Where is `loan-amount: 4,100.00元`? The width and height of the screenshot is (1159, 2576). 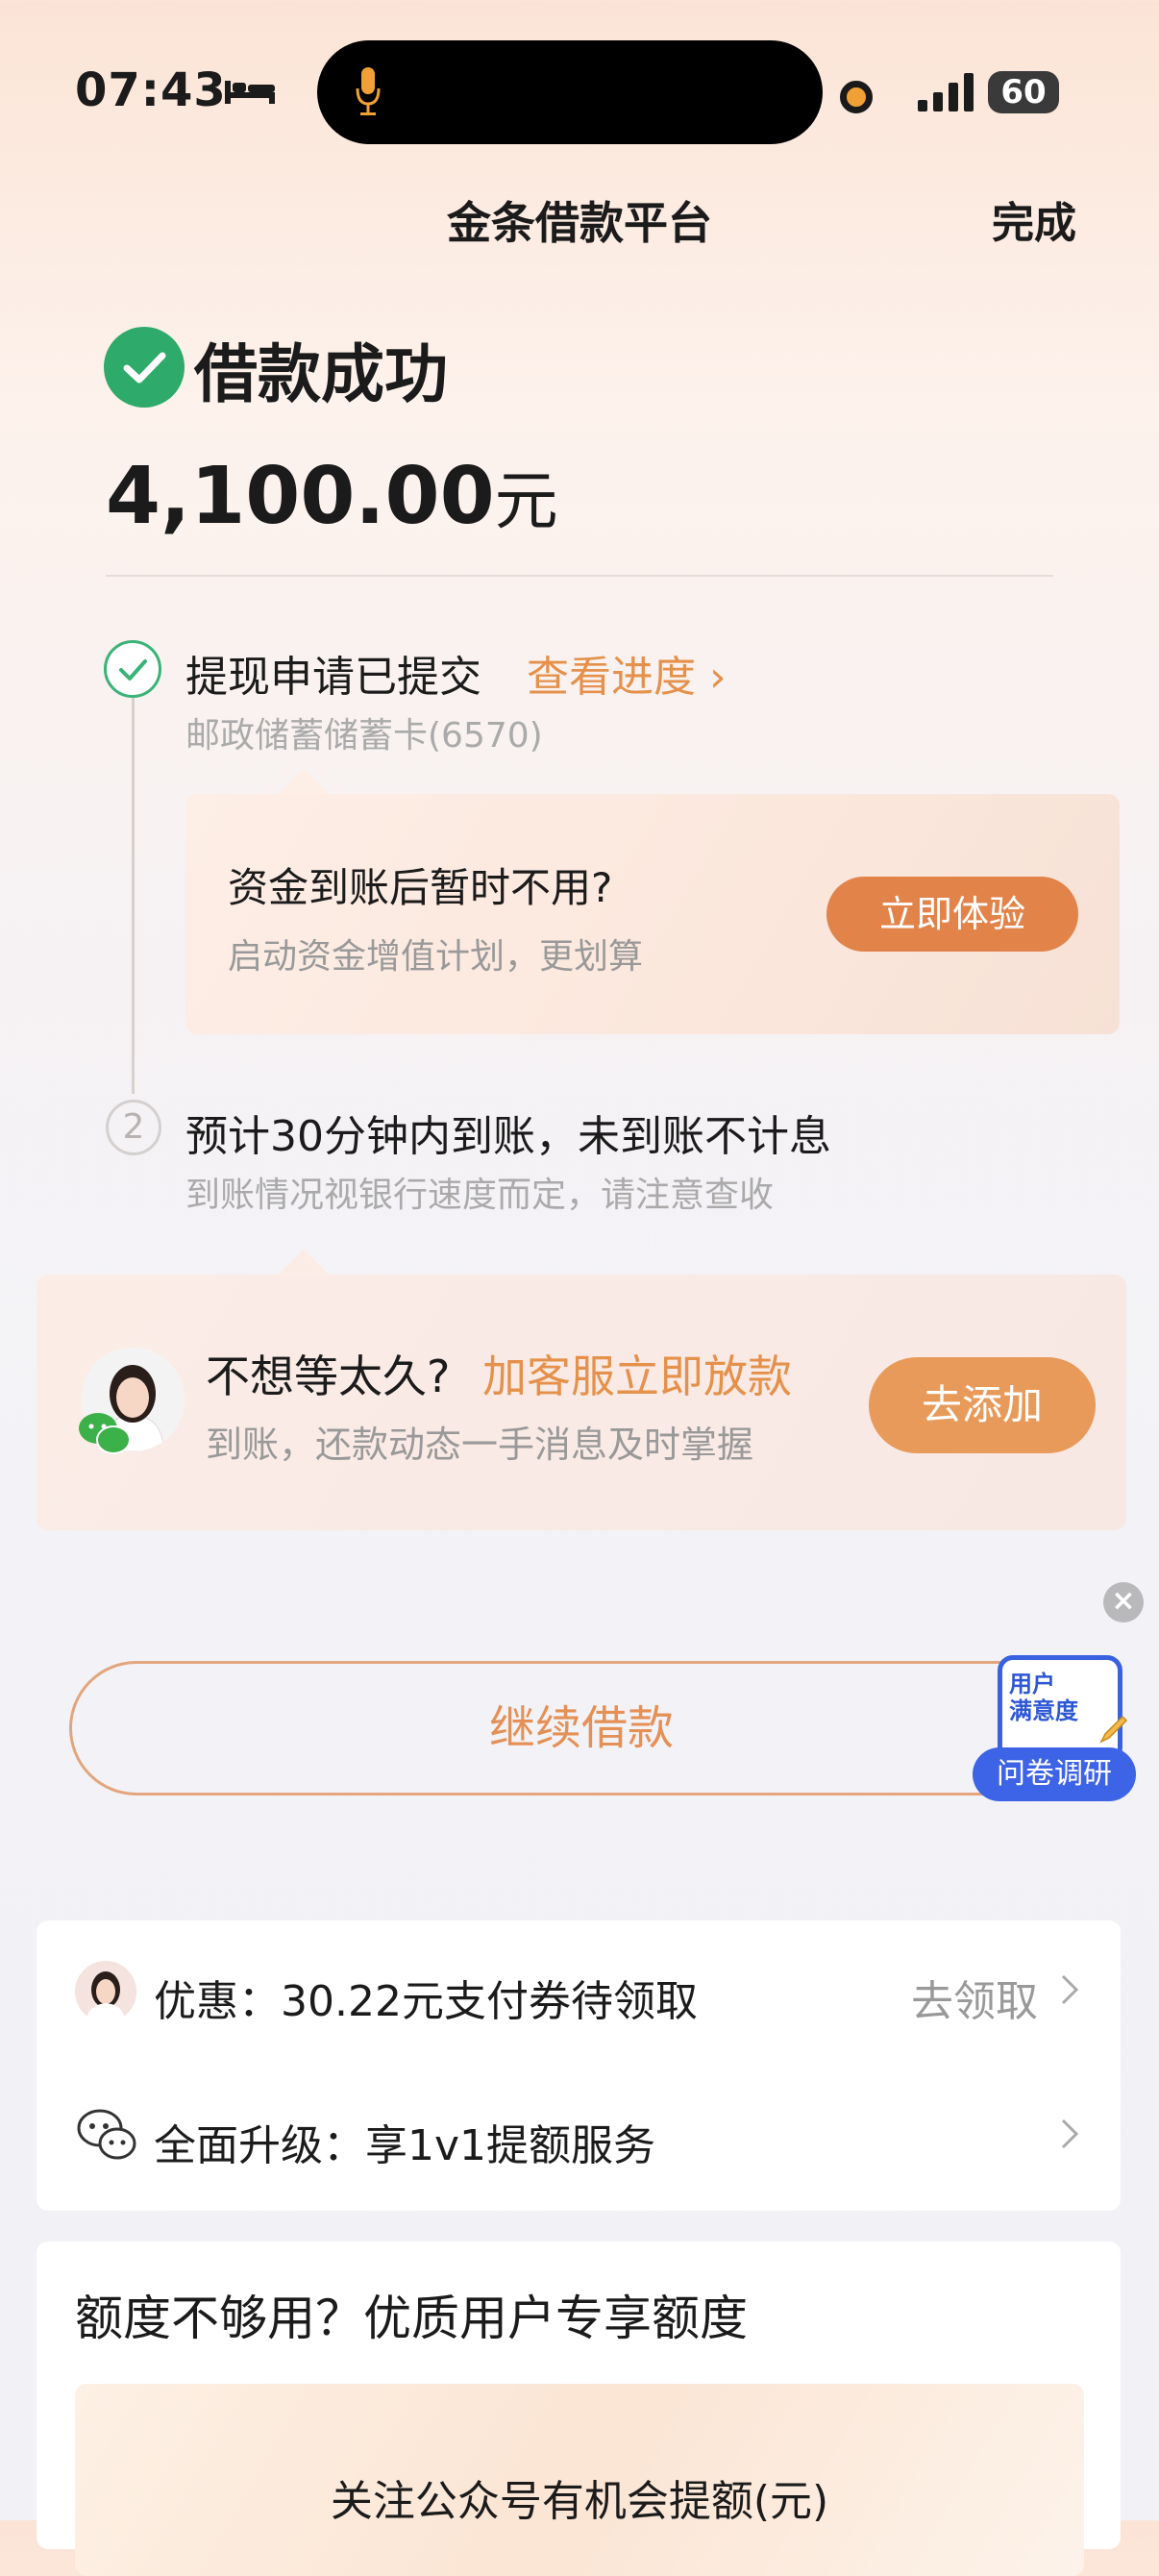 loan-amount: 4,100.00元 is located at coordinates (332, 496).